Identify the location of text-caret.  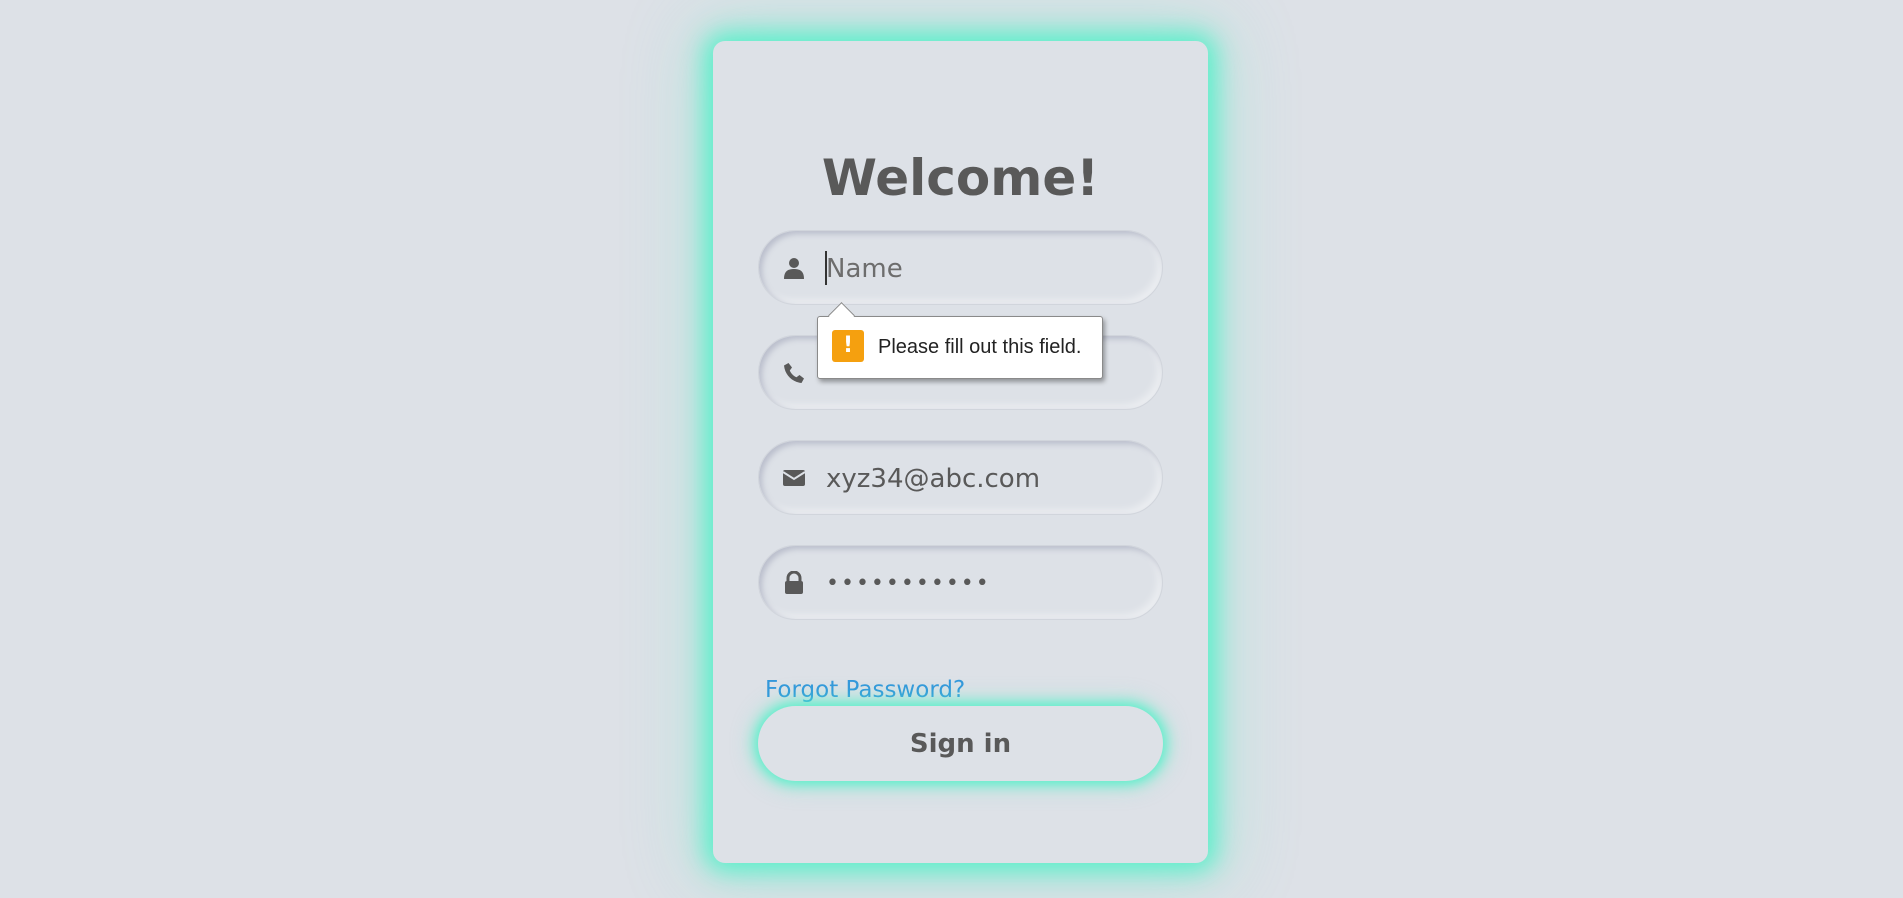
(826, 268).